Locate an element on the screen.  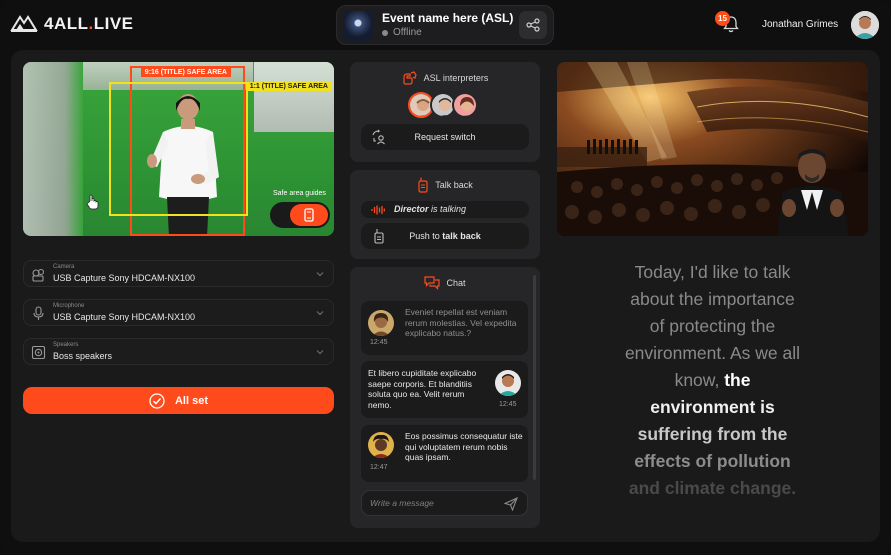
request-switch-button: Request switch is located at coordinates (445, 137).